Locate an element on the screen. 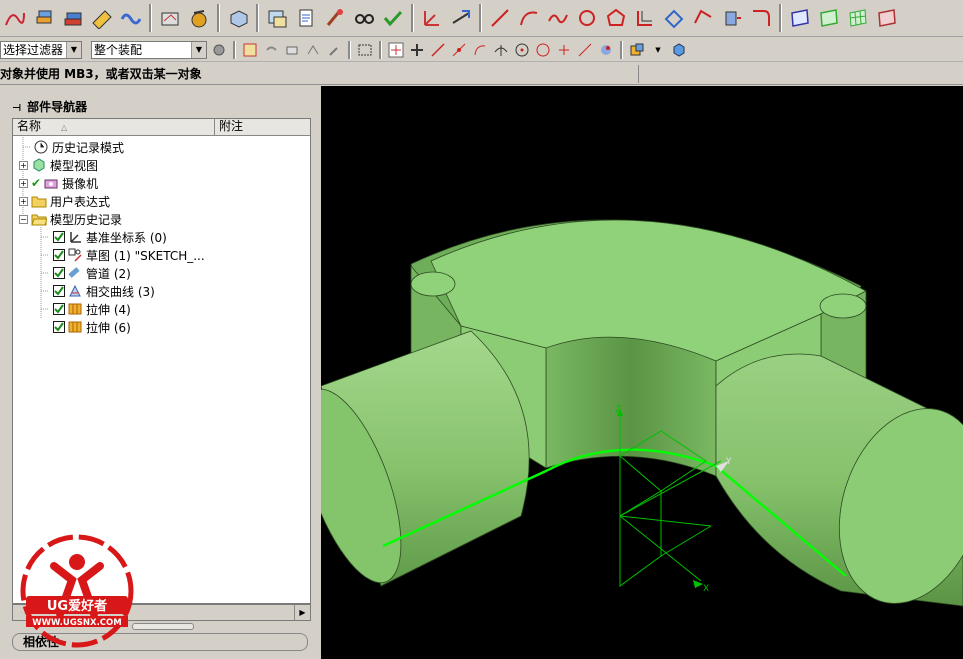 The image size is (963, 659). layers-icon is located at coordinates (44, 18).